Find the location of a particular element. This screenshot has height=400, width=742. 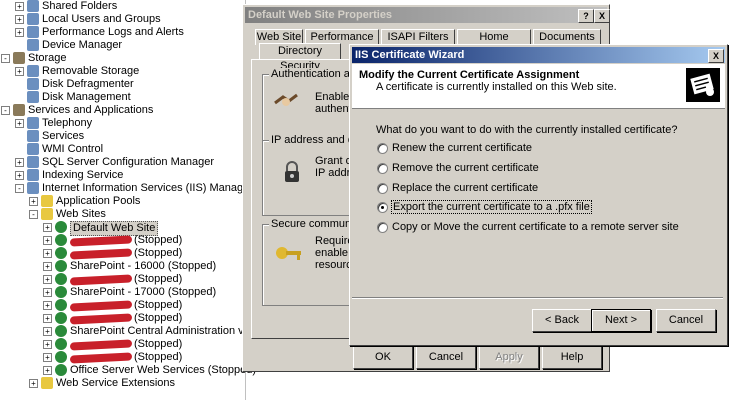

tree-item: WMI Control is located at coordinates (122, 149).